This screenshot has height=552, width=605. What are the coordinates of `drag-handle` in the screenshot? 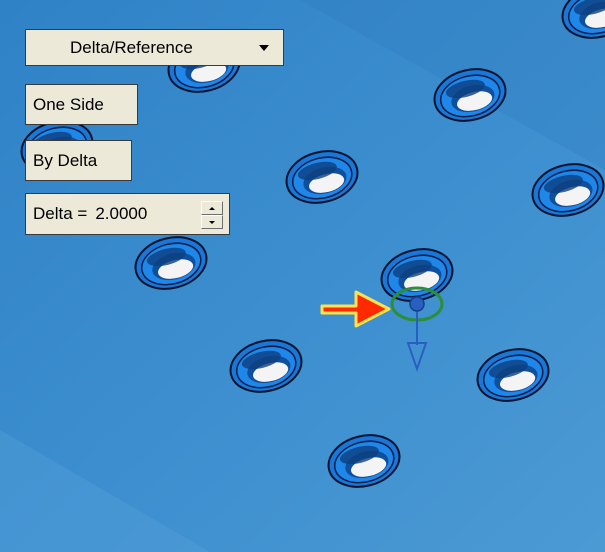 It's located at (417, 304).